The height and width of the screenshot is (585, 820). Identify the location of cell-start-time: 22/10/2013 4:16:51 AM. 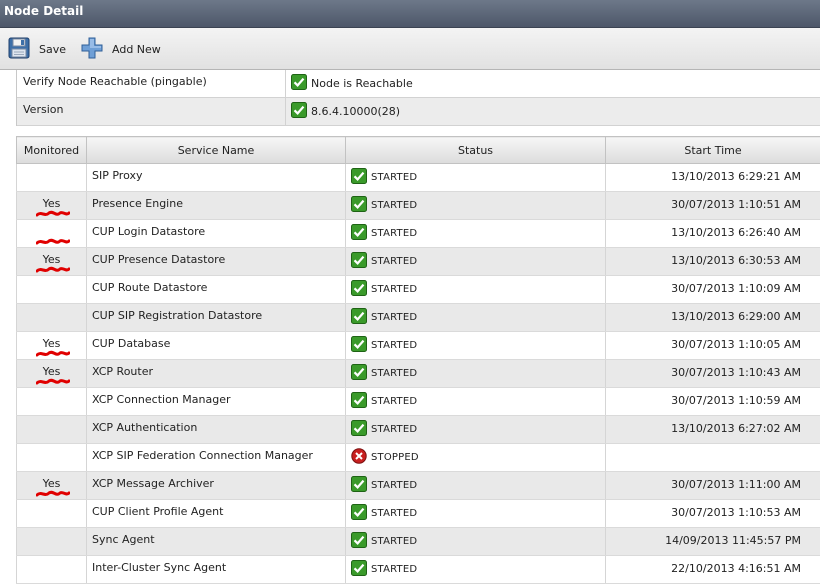
(712, 569).